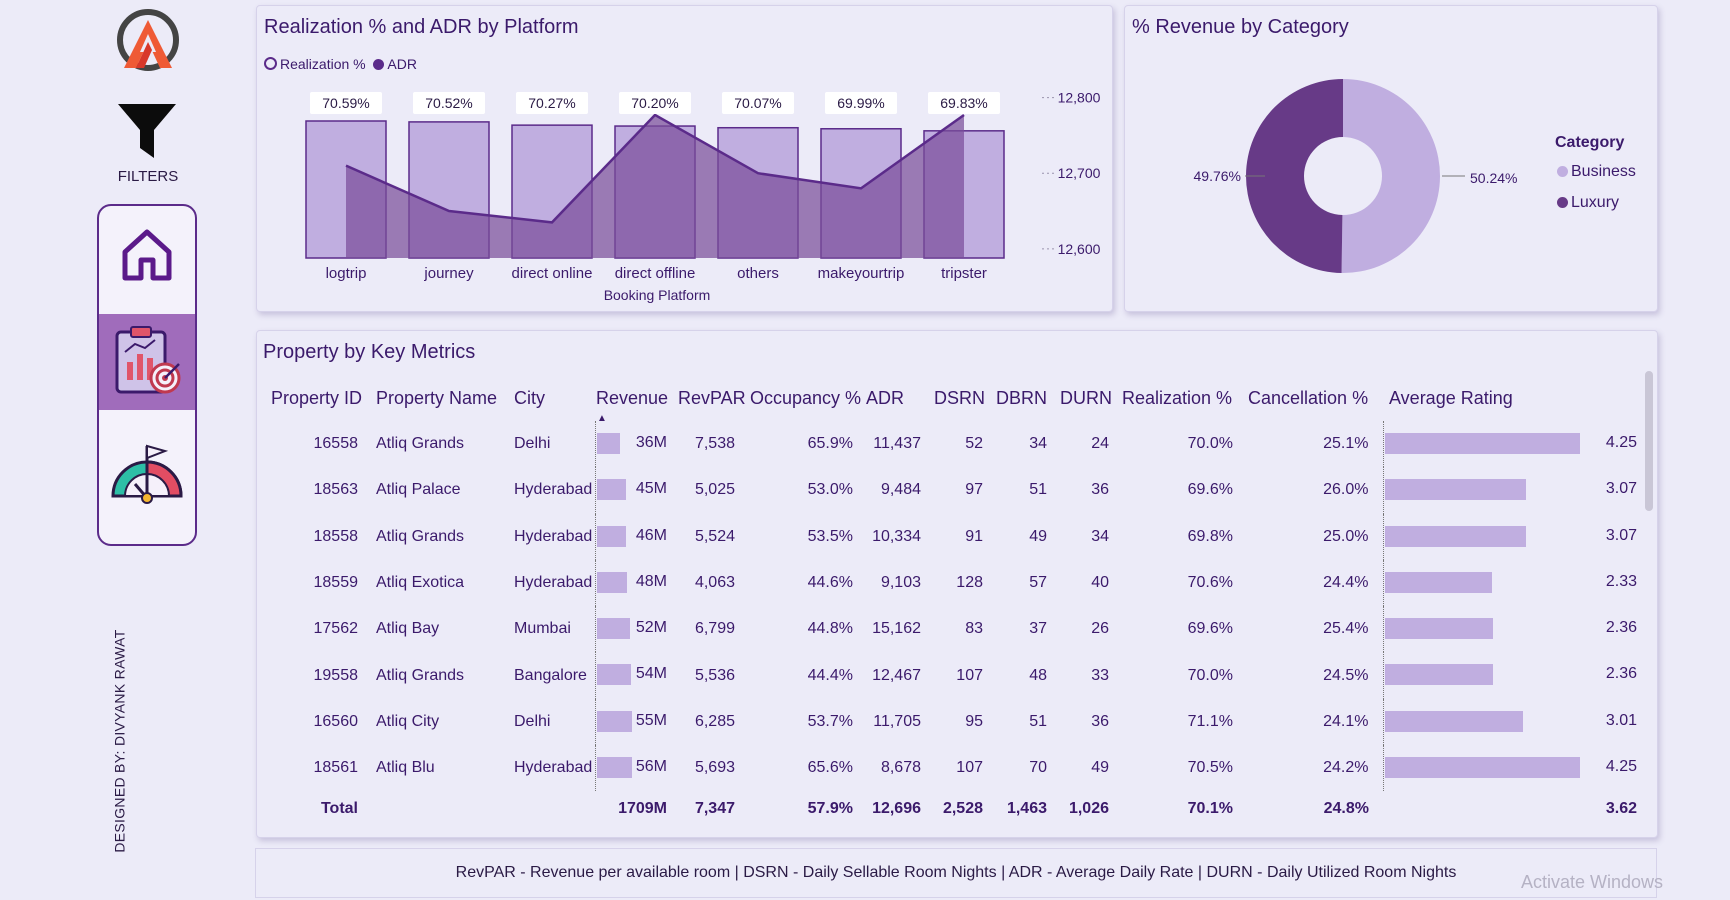 The image size is (1730, 900). What do you see at coordinates (1038, 721) in the screenshot?
I see `cell-dbrn: 51` at bounding box center [1038, 721].